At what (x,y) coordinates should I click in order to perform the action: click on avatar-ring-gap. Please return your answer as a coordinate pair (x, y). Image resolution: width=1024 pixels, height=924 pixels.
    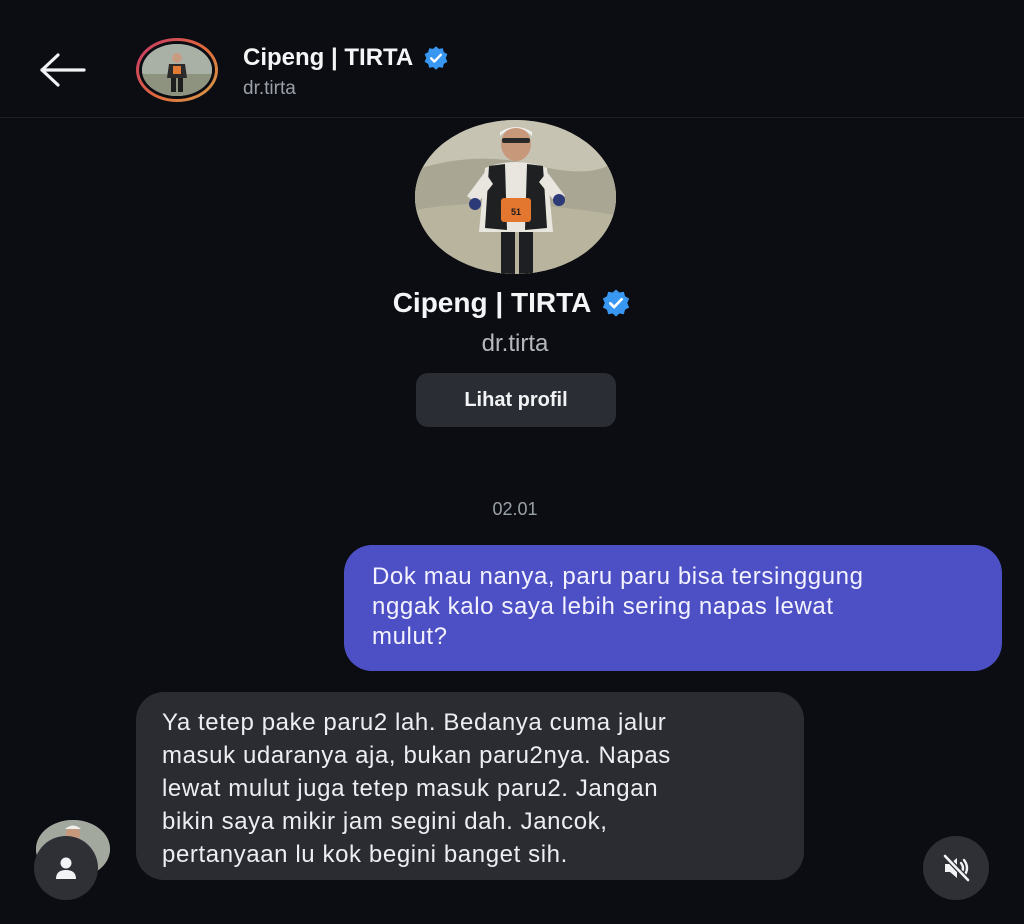
    Looking at the image, I should click on (177, 70).